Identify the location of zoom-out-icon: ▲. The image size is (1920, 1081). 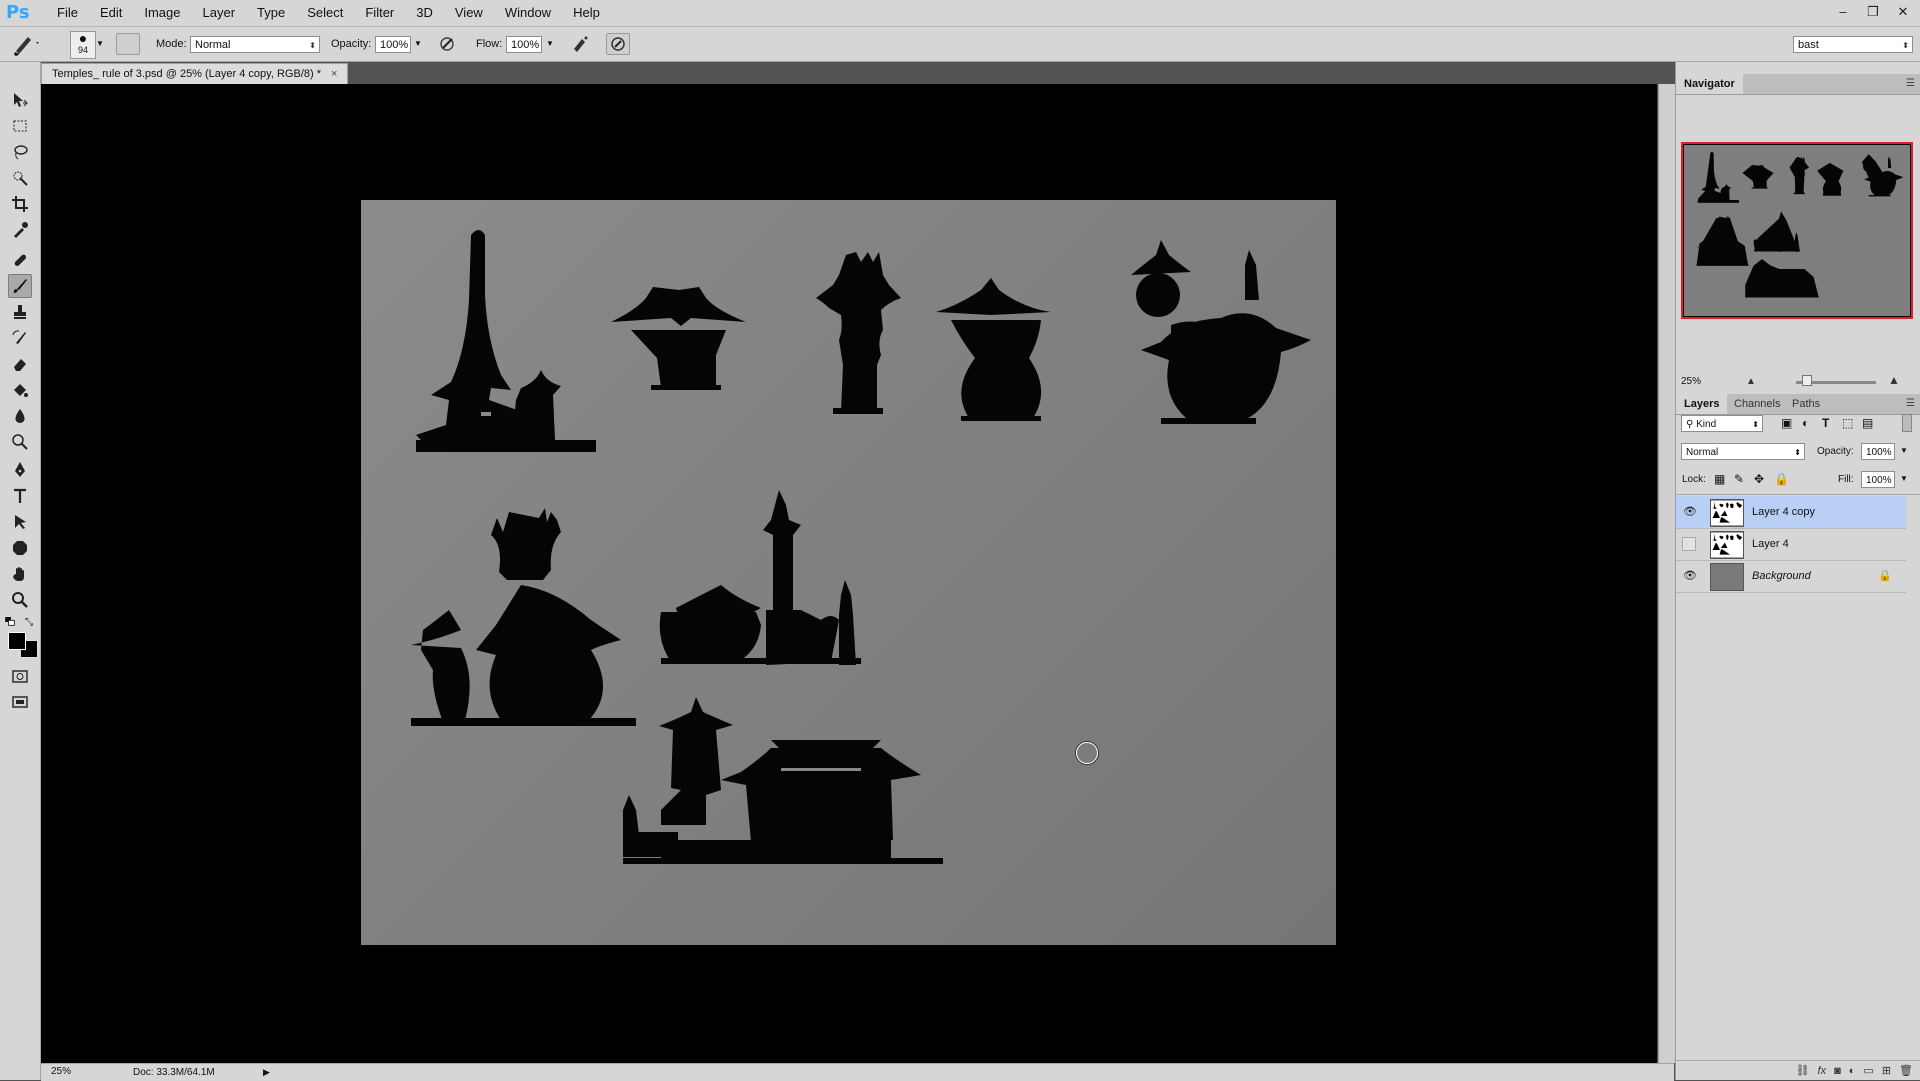
(1751, 381).